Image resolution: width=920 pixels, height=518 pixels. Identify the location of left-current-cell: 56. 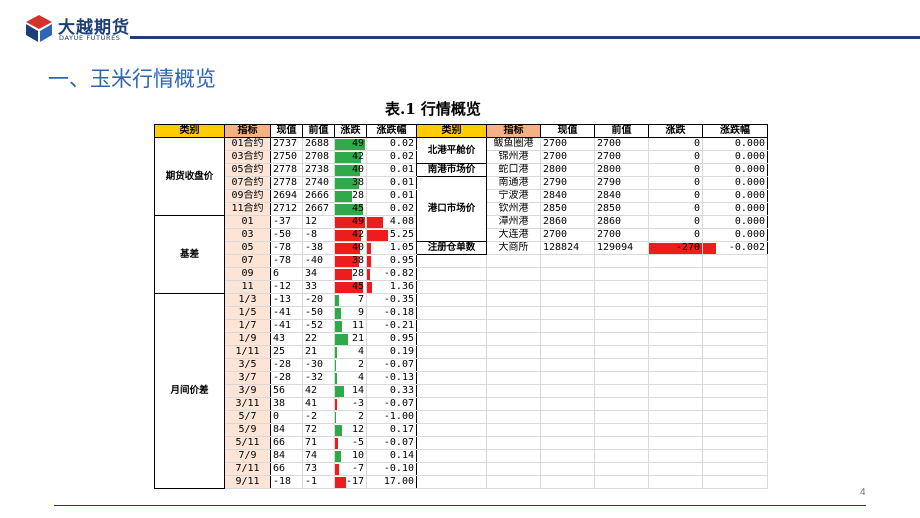
(286, 391).